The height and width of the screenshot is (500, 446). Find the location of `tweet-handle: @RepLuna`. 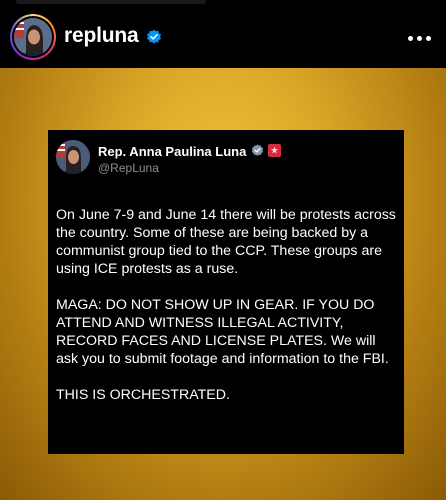

tweet-handle: @RepLuna is located at coordinates (128, 168).